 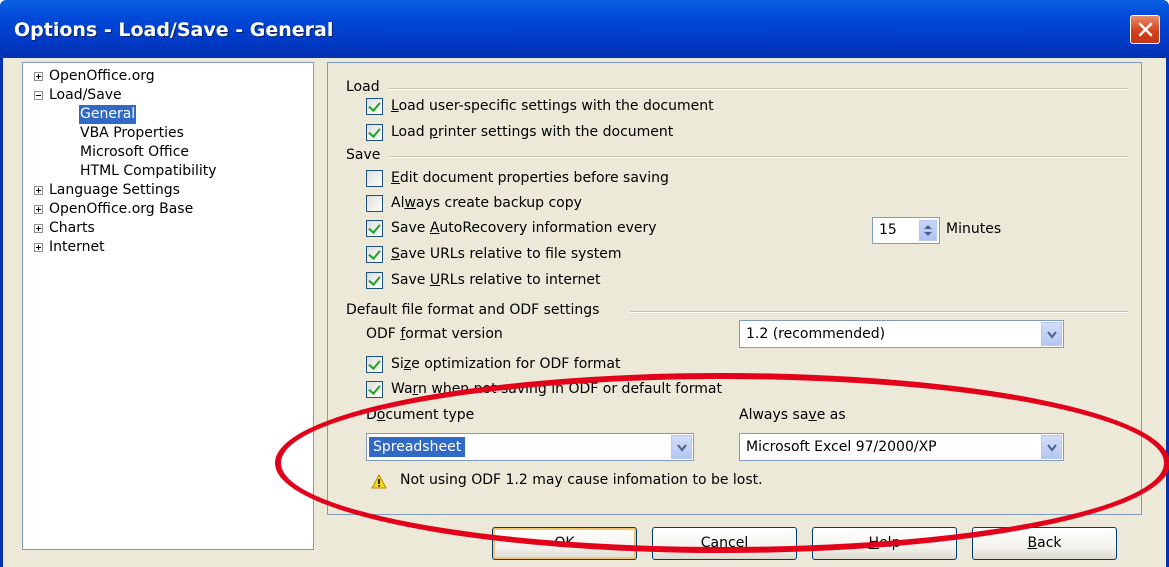 What do you see at coordinates (168, 228) in the screenshot?
I see `tree-item-charts: Charts` at bounding box center [168, 228].